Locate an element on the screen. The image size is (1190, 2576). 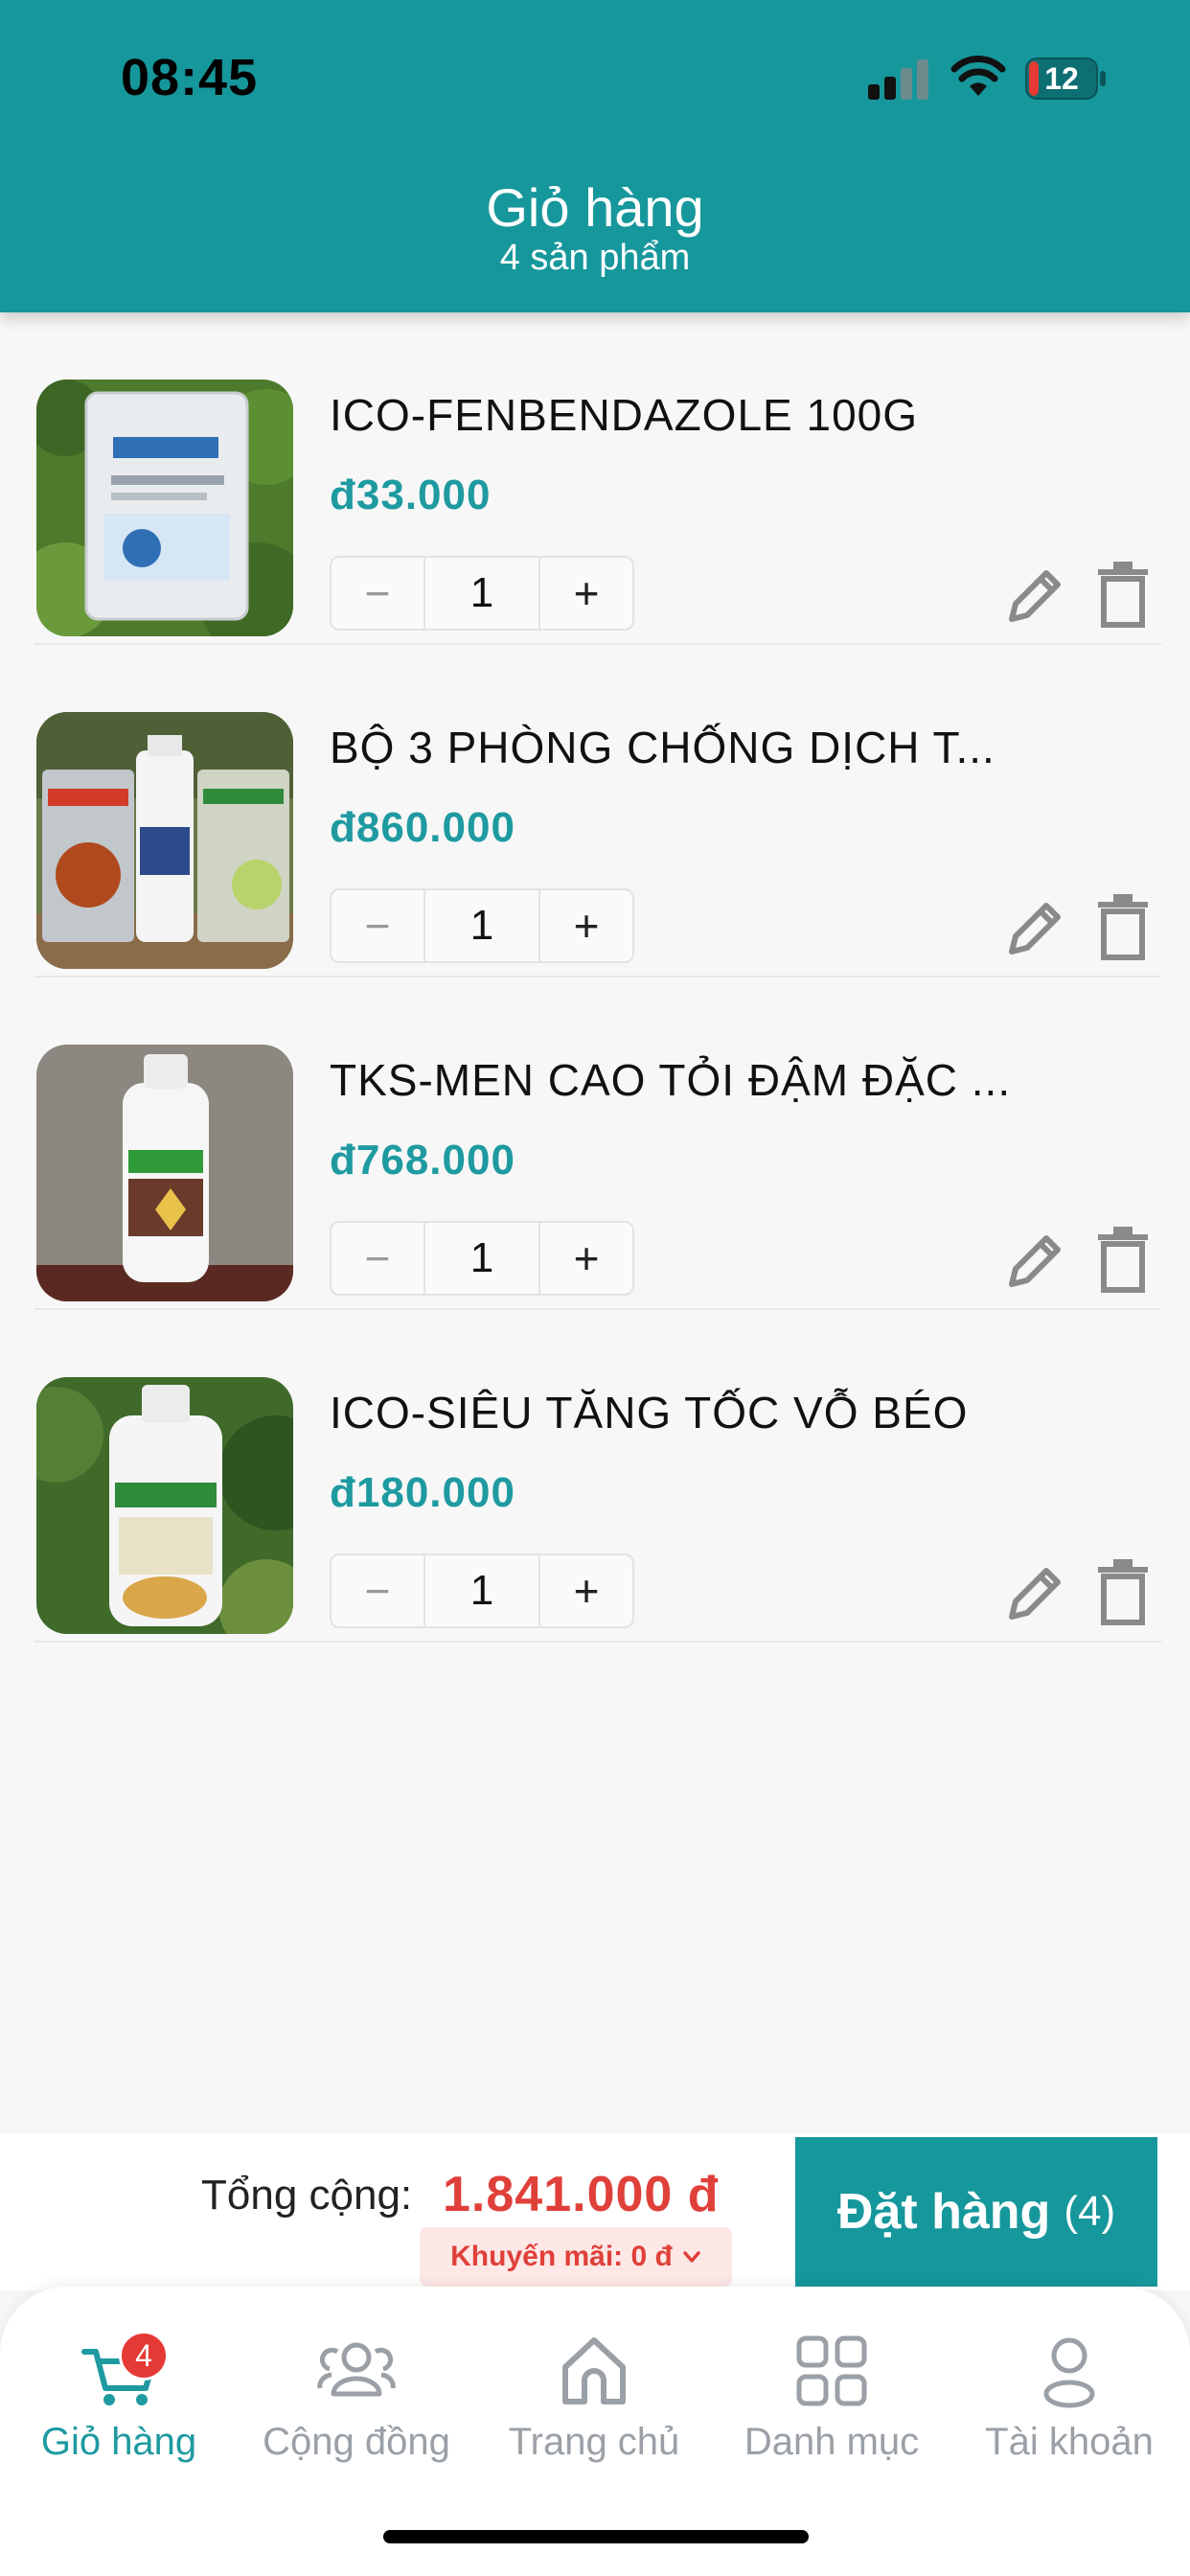
tab-account: Tài khoản is located at coordinates (1069, 2402).